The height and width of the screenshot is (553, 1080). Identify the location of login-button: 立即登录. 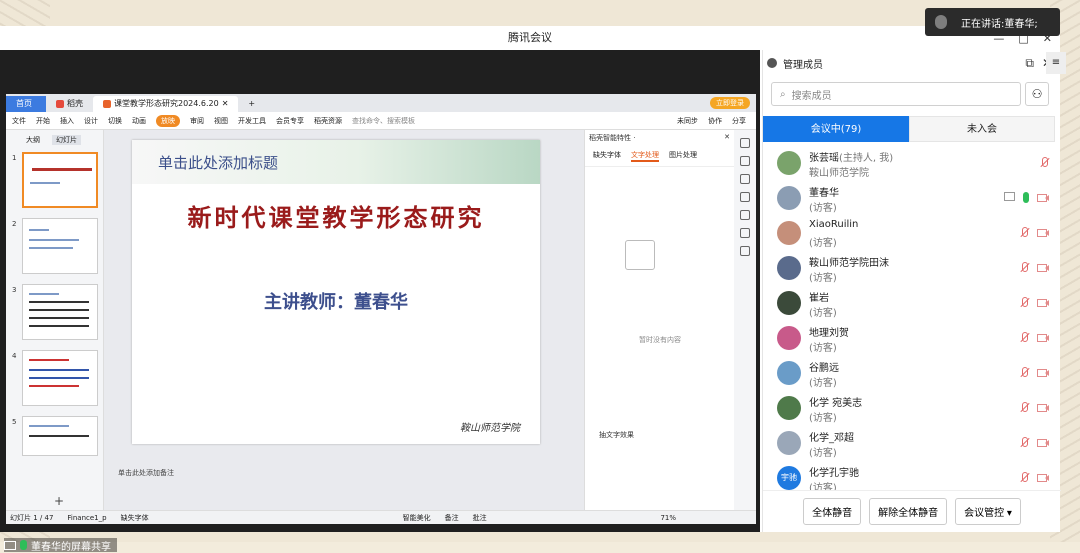
(730, 103).